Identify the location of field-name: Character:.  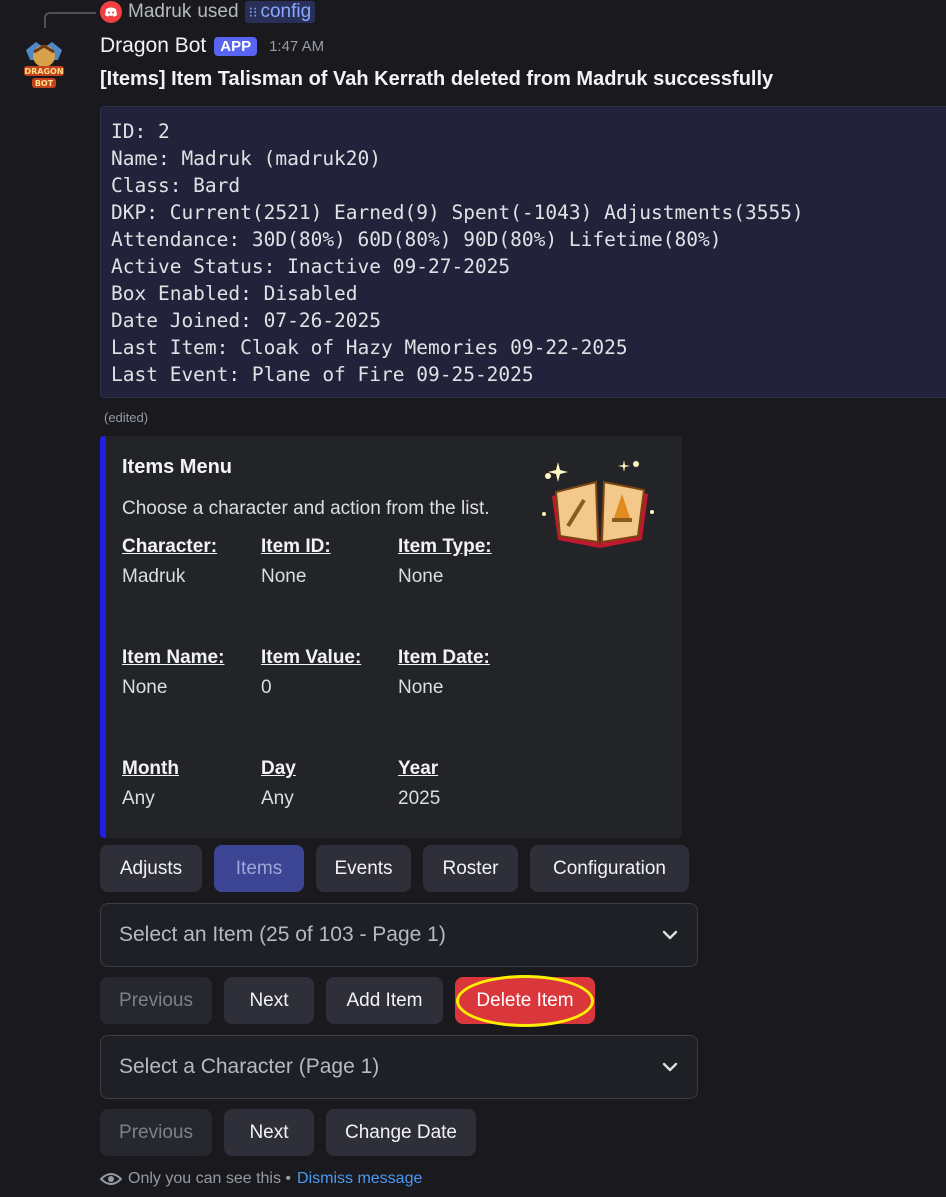
(170, 546).